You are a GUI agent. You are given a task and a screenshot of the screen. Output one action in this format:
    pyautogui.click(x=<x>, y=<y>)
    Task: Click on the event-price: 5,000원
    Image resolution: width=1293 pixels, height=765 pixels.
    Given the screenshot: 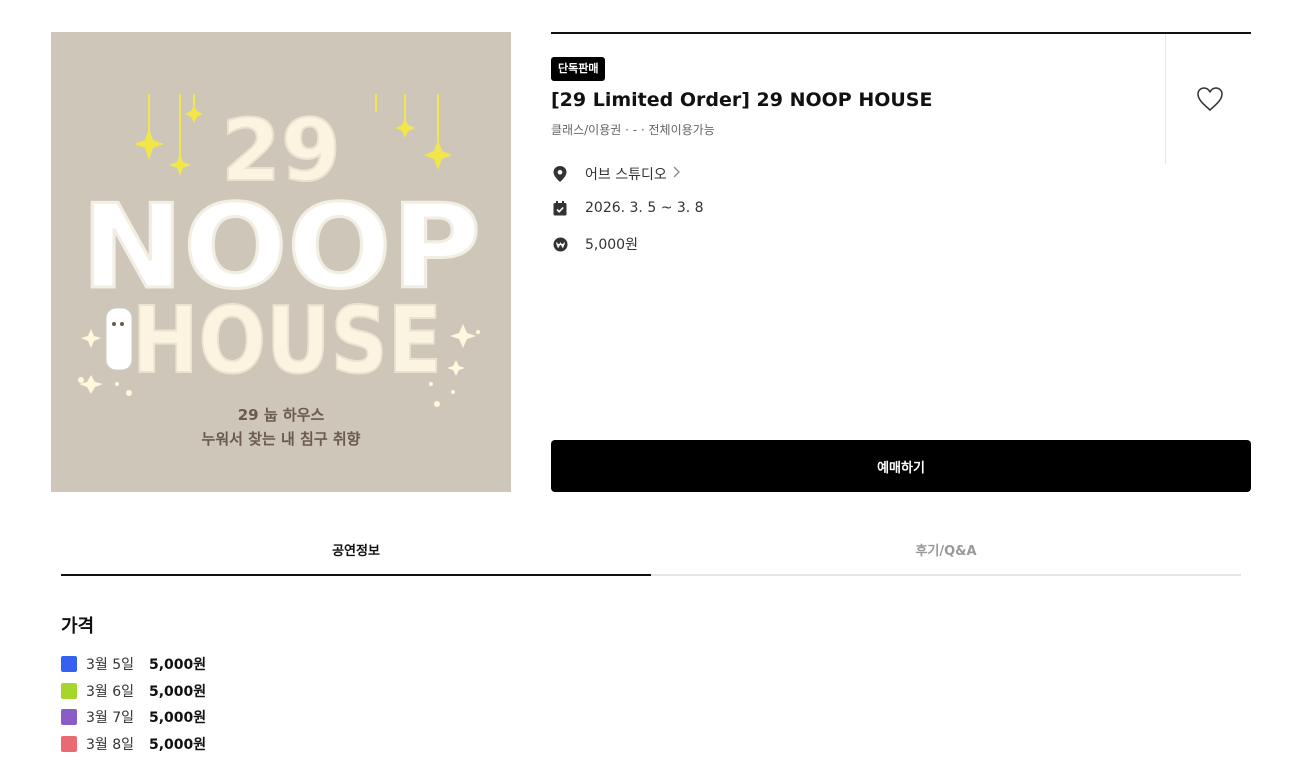 What is the action you would take?
    pyautogui.click(x=594, y=244)
    